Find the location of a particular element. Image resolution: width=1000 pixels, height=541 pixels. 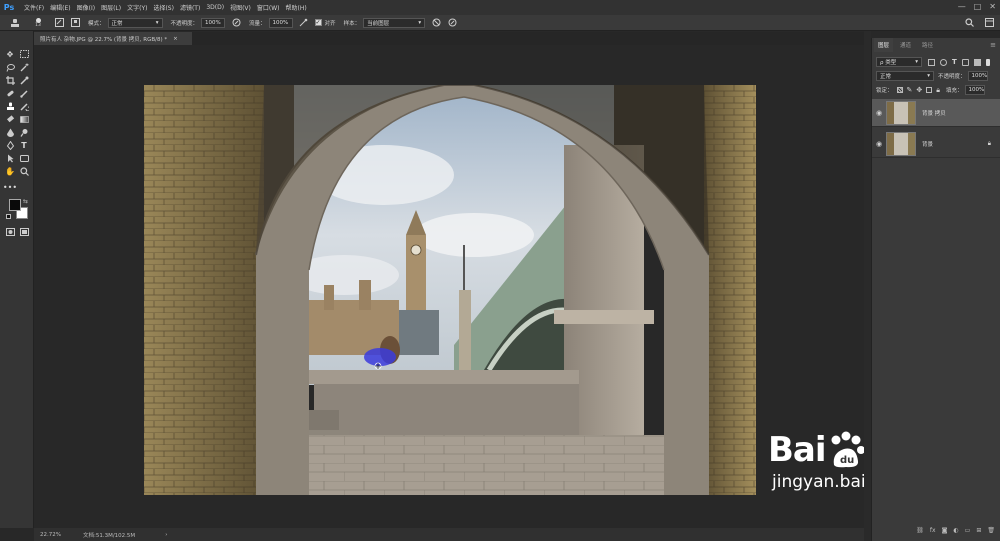

layer-row: ◉ 背景 🔒︎ is located at coordinates (936, 144).